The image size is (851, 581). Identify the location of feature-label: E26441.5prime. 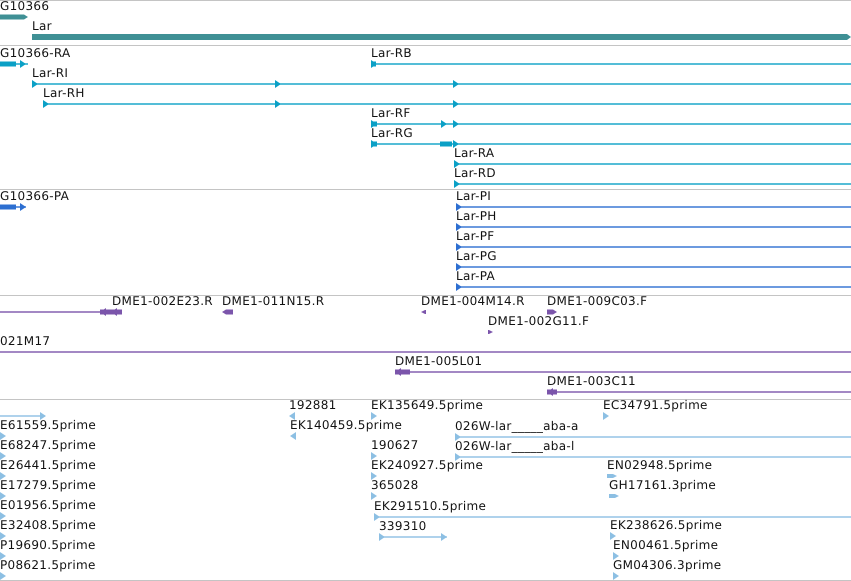
(48, 465).